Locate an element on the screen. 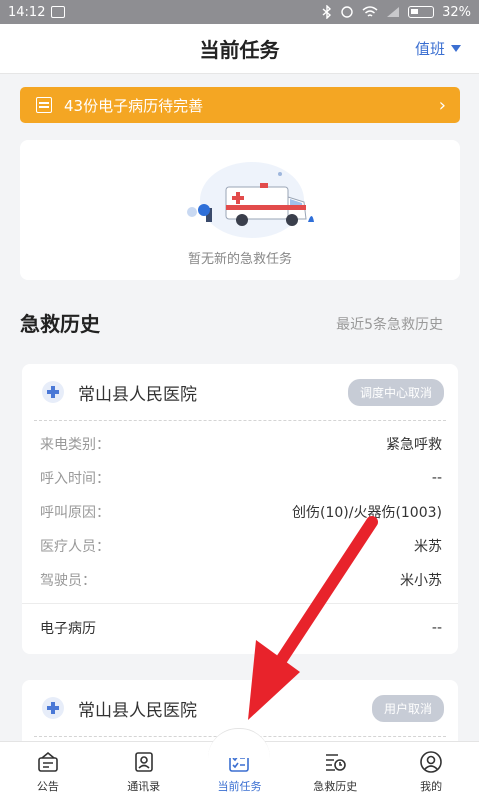  duty-dropdown: 值班 is located at coordinates (438, 48).